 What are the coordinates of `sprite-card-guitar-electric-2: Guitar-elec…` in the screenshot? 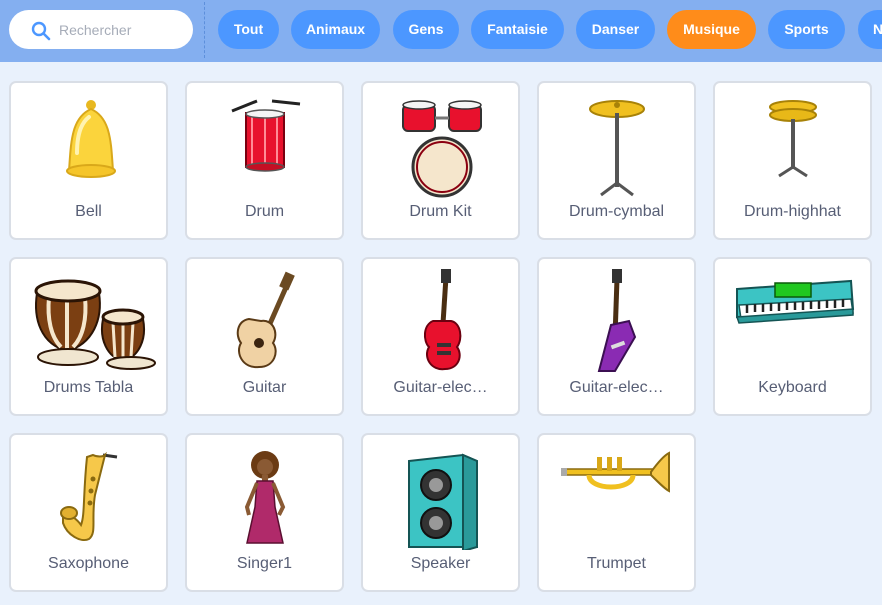 It's located at (616, 336).